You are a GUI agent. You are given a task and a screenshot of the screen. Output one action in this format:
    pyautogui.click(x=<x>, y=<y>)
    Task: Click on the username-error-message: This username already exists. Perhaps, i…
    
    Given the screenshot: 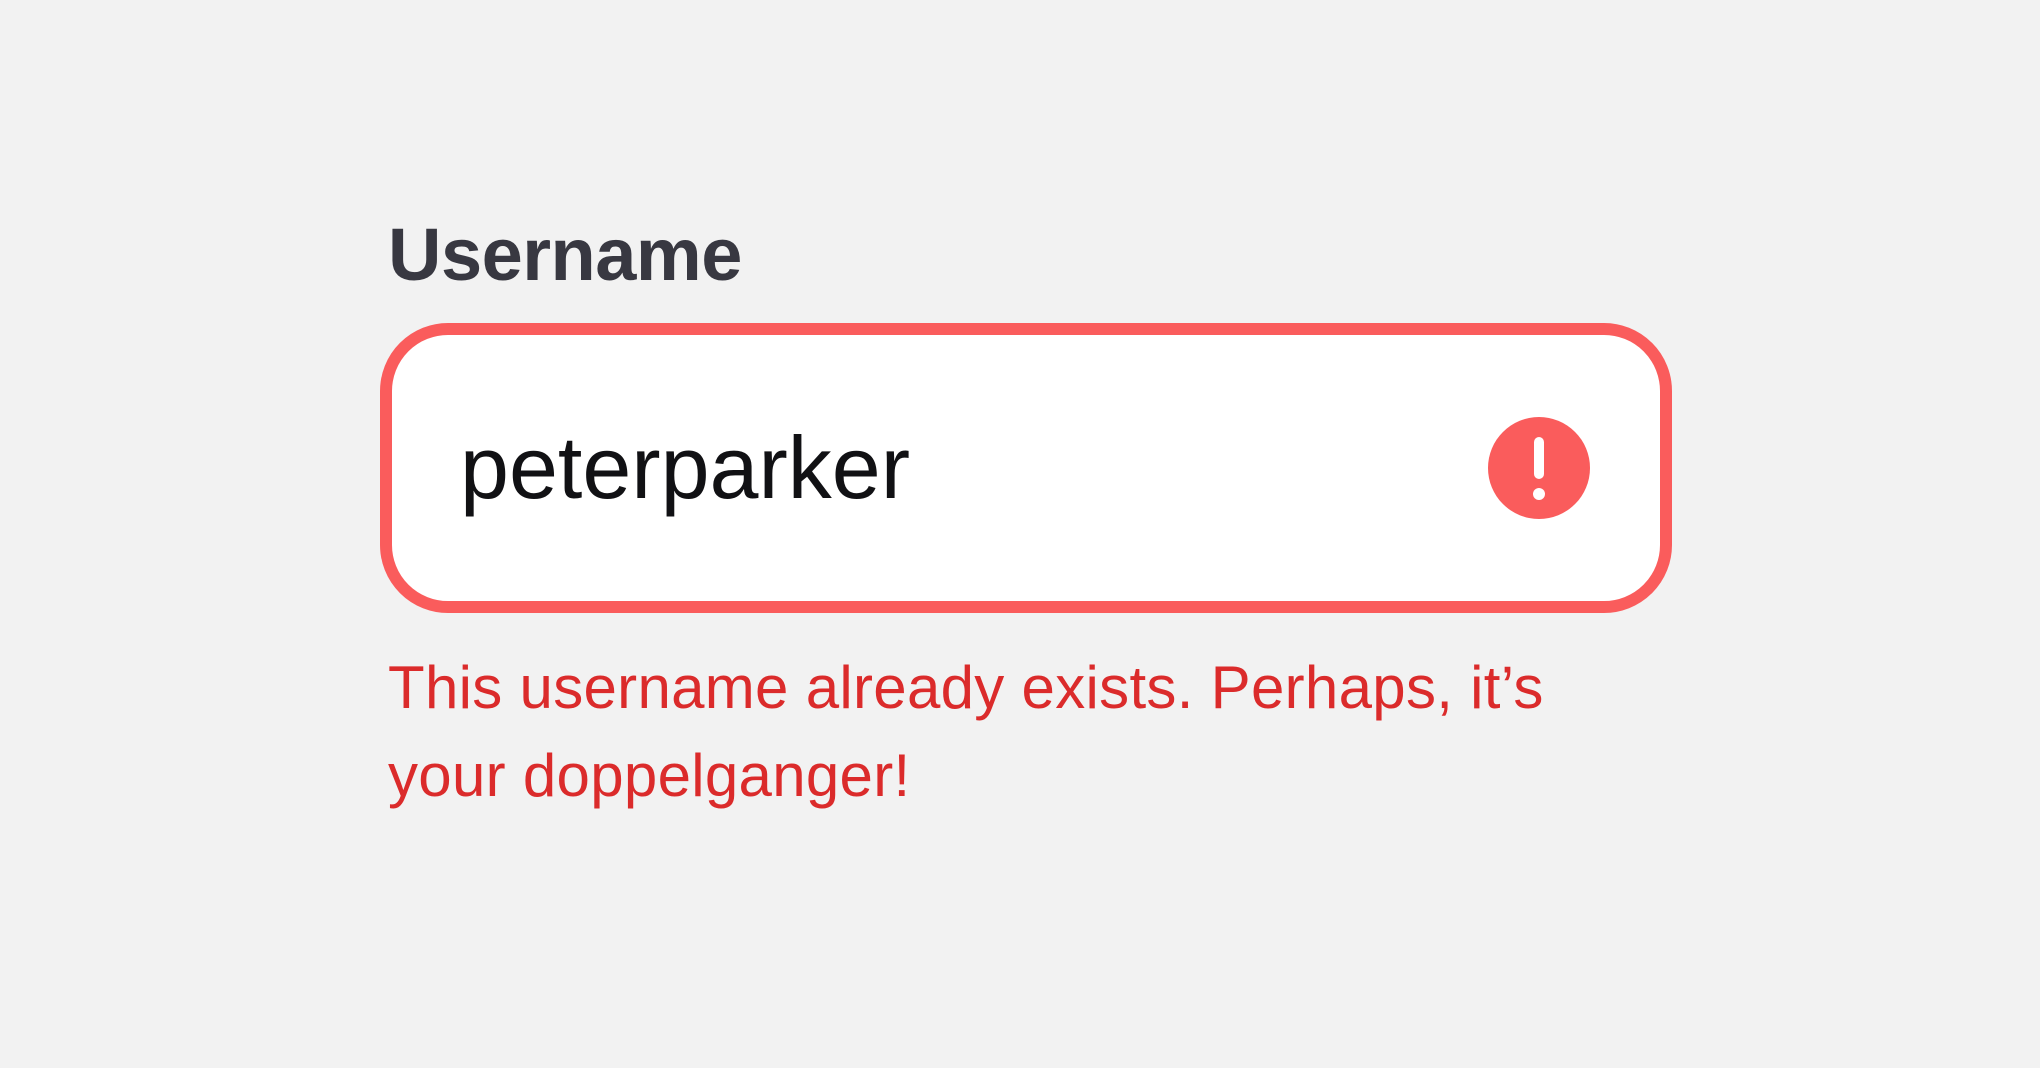 What is the action you would take?
    pyautogui.click(x=966, y=731)
    